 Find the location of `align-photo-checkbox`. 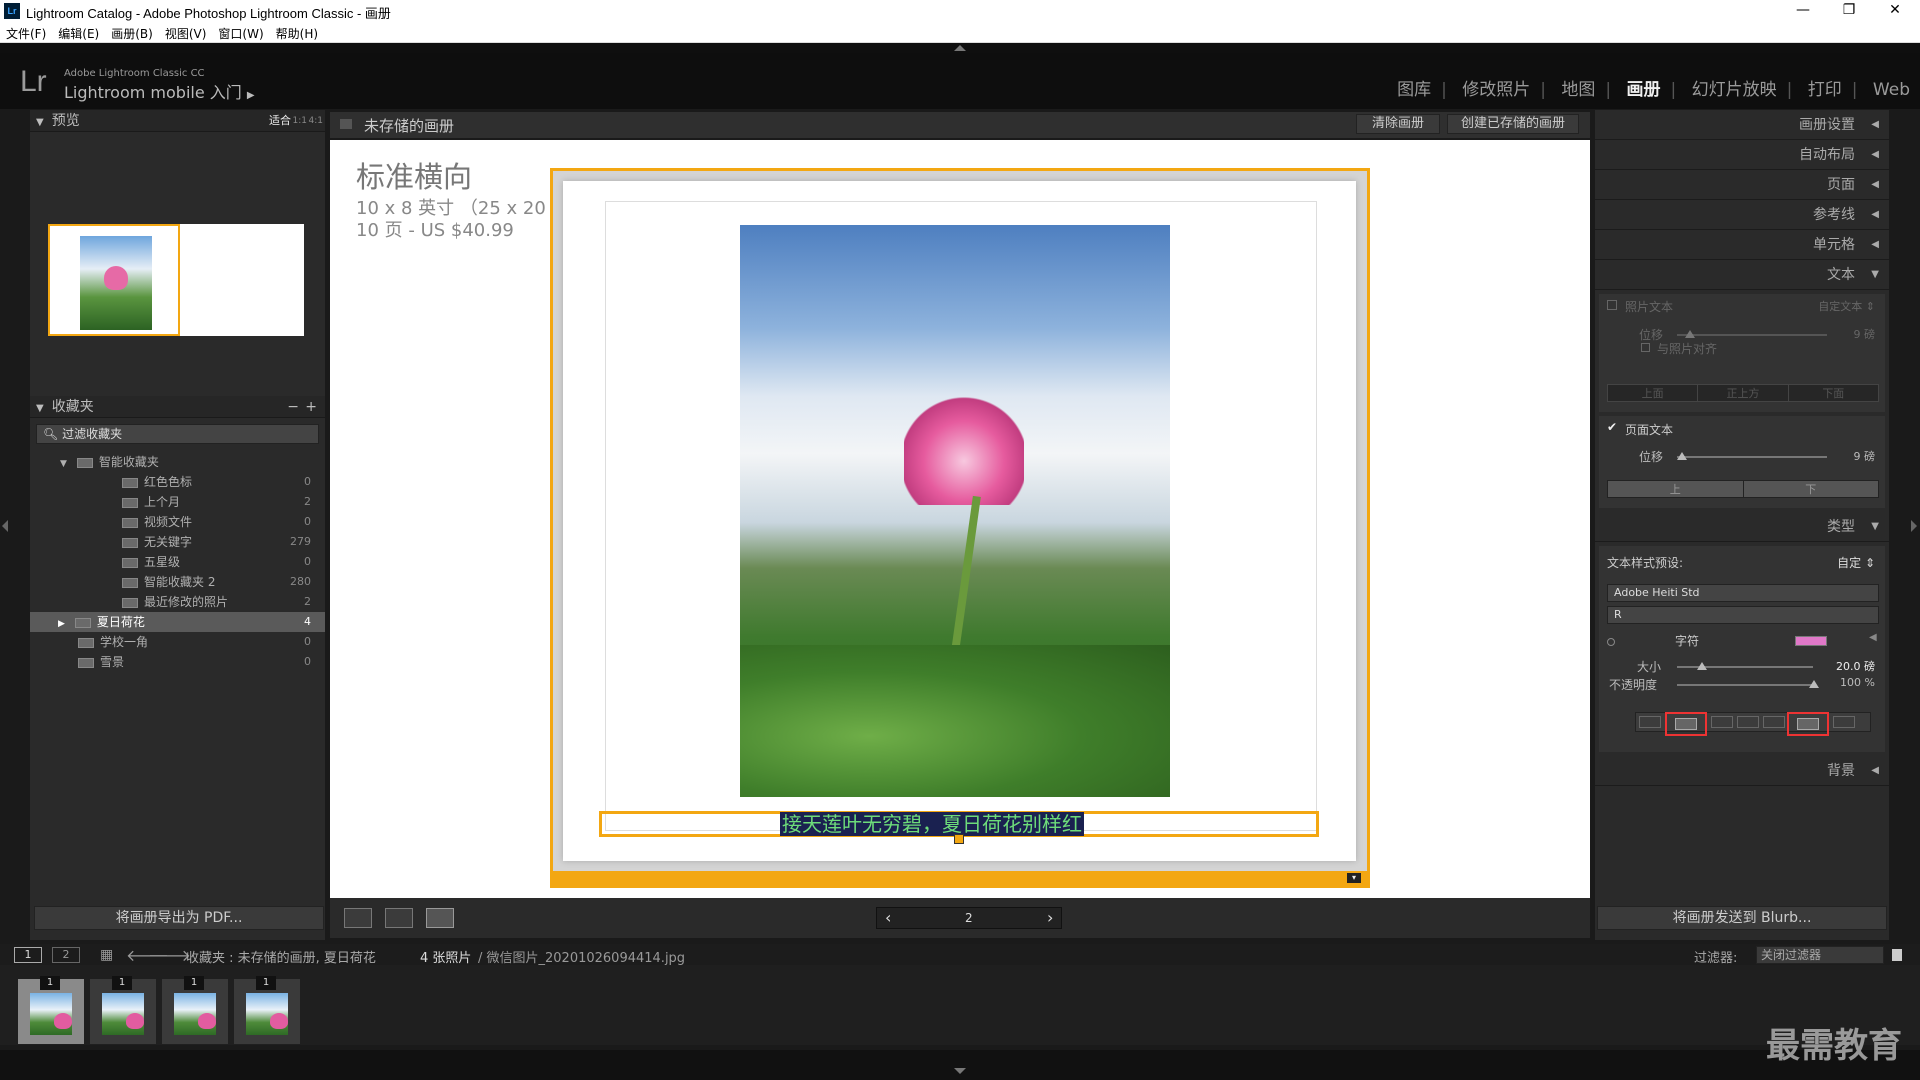

align-photo-checkbox is located at coordinates (1645, 347).